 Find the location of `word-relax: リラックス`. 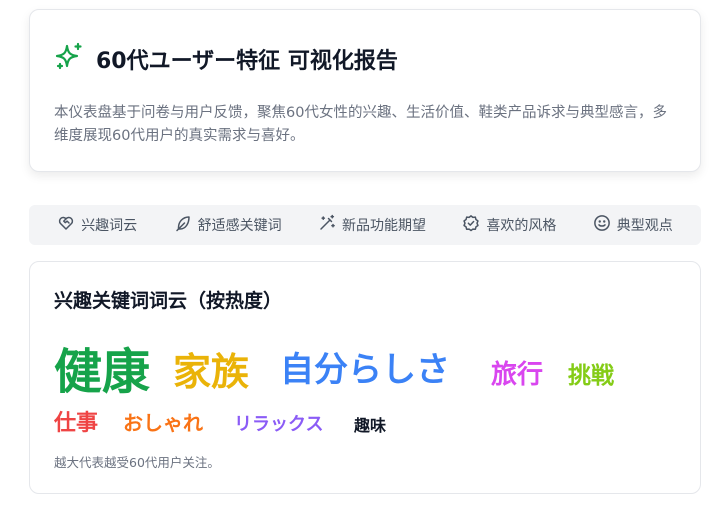

word-relax: リラックス is located at coordinates (279, 424).